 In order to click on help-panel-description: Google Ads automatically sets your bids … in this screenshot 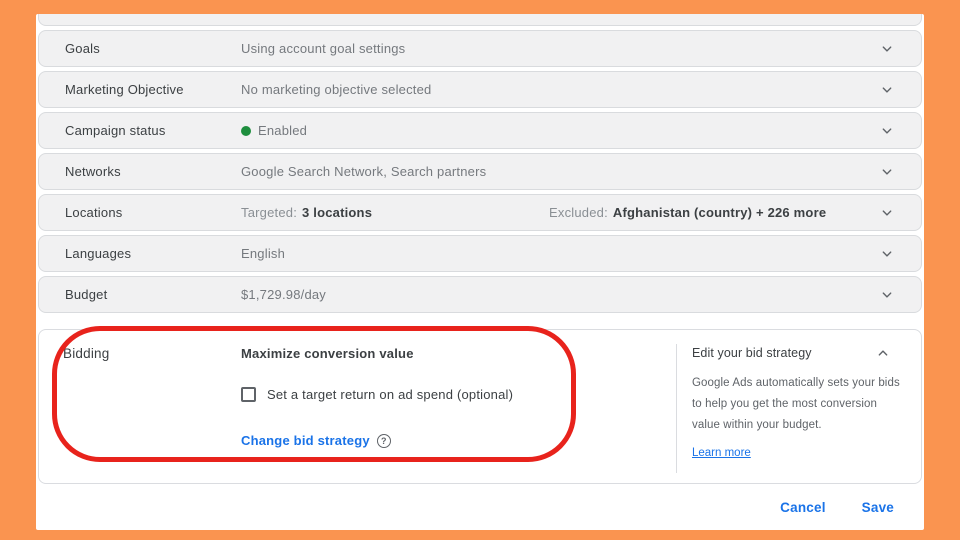, I will do `click(796, 404)`.